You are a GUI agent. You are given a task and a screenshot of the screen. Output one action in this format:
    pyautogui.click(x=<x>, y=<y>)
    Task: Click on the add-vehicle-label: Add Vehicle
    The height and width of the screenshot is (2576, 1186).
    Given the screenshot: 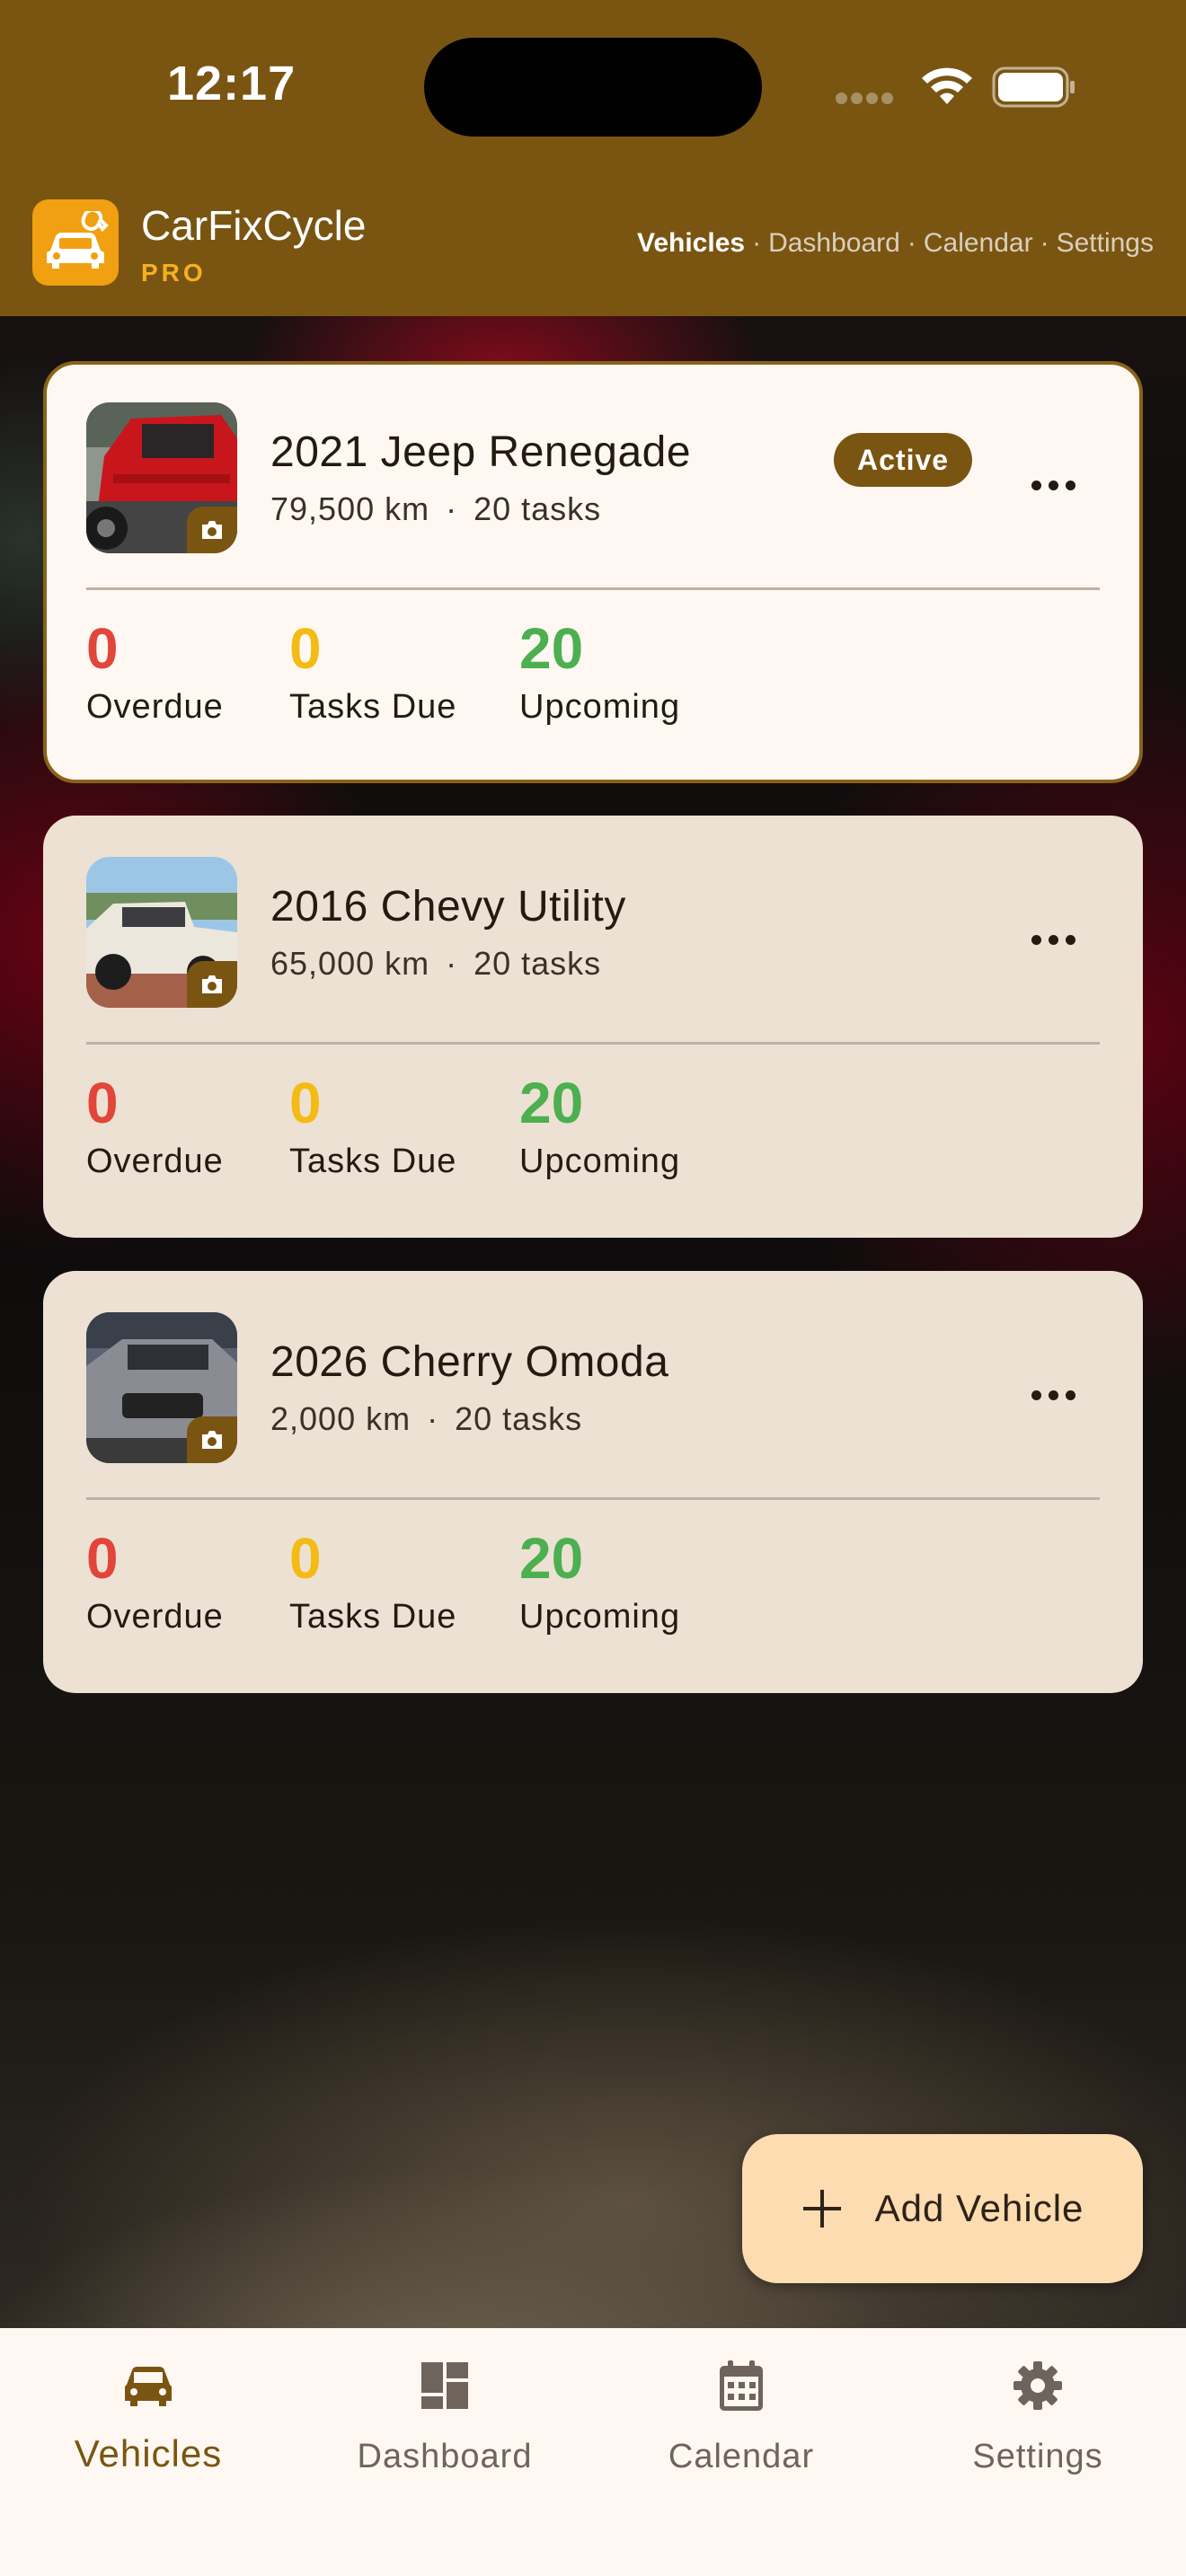 What is the action you would take?
    pyautogui.click(x=979, y=2208)
    